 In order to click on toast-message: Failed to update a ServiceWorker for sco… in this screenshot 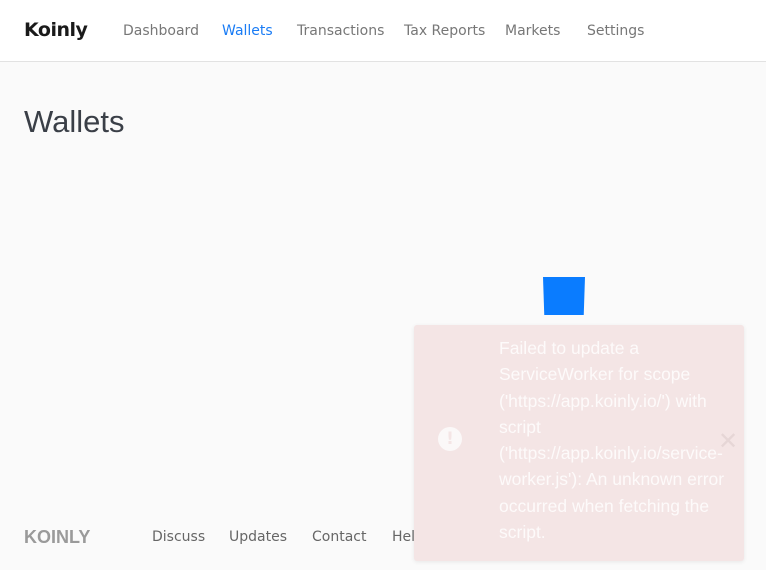, I will do `click(612, 440)`.